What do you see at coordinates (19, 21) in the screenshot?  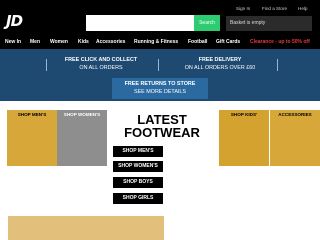 I see `jd-logo: JD` at bounding box center [19, 21].